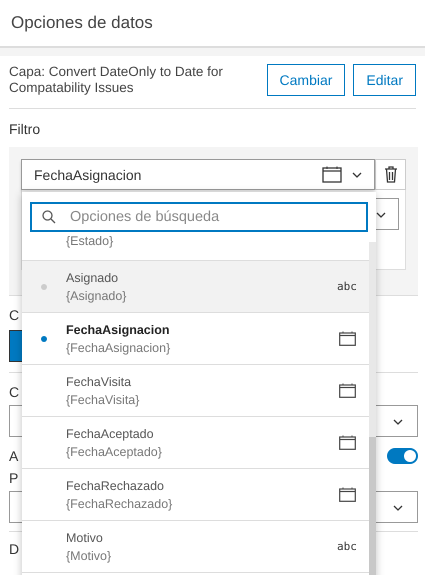 The height and width of the screenshot is (575, 425). Describe the element at coordinates (202, 451) in the screenshot. I see `option-field: {FechaAceptado}` at that location.